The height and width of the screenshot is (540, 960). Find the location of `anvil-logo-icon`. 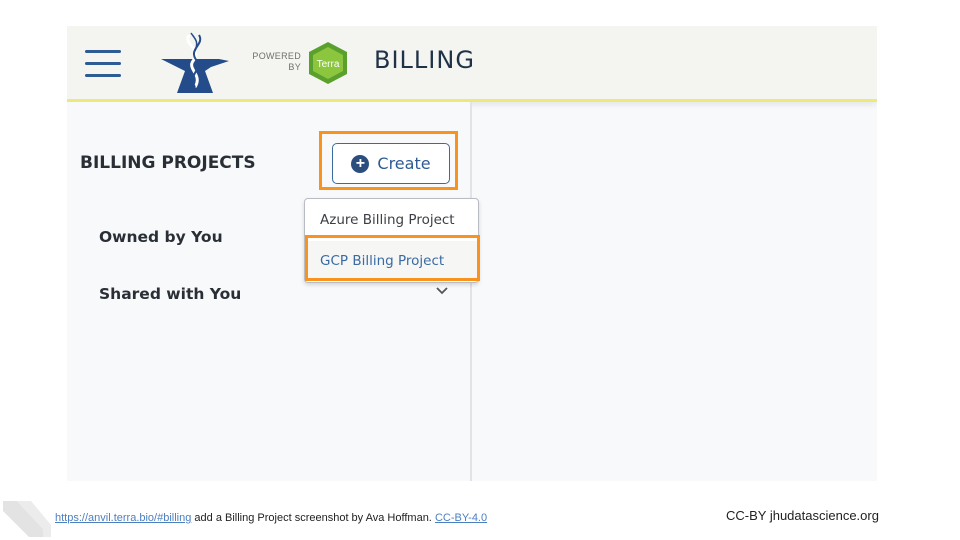

anvil-logo-icon is located at coordinates (195, 63).